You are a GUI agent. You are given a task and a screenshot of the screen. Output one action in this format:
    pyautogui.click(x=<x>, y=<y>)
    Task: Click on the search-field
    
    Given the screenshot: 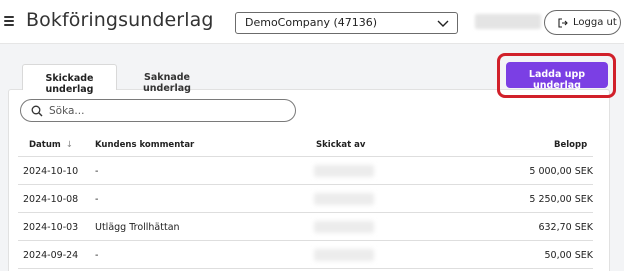 What is the action you would take?
    pyautogui.click(x=158, y=110)
    